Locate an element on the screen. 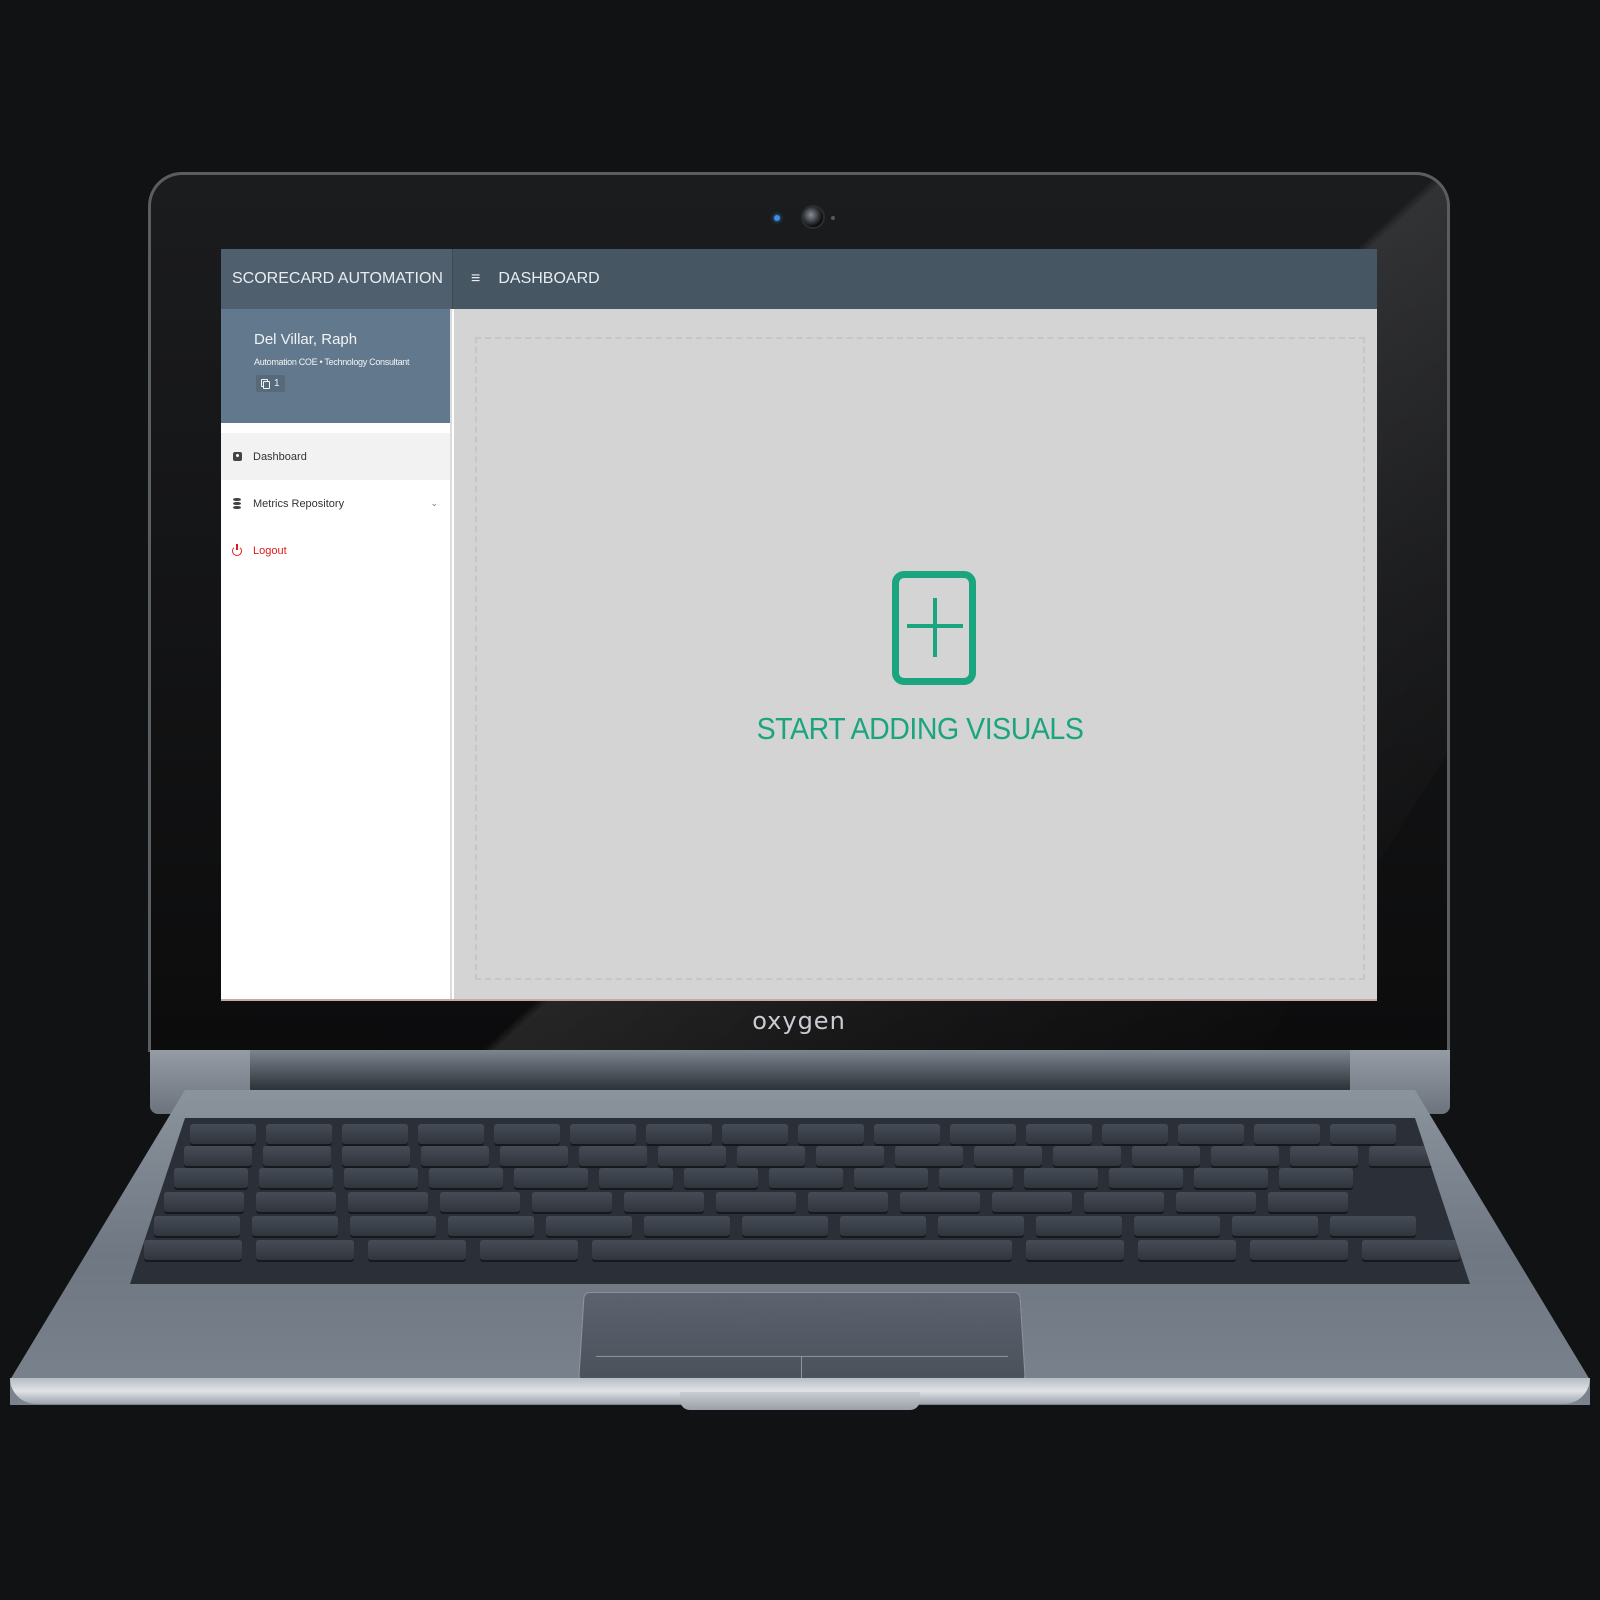 The width and height of the screenshot is (1600, 1600). dashboard-icon is located at coordinates (237, 456).